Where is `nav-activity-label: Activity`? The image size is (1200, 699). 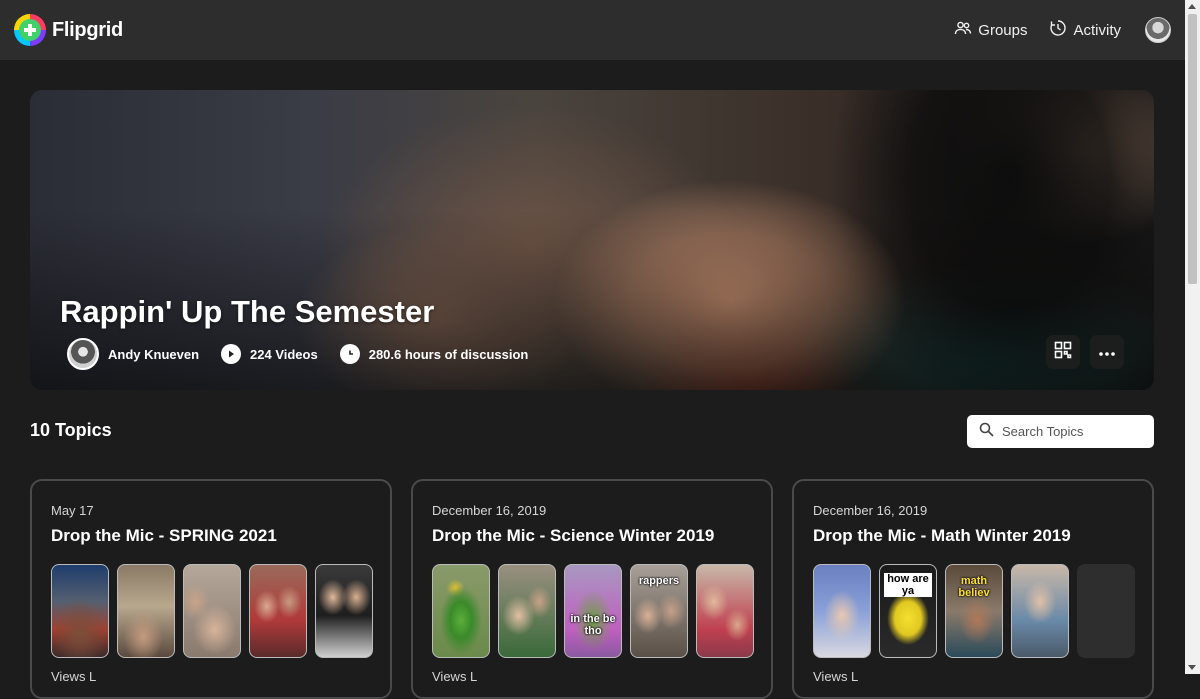 nav-activity-label: Activity is located at coordinates (1097, 30).